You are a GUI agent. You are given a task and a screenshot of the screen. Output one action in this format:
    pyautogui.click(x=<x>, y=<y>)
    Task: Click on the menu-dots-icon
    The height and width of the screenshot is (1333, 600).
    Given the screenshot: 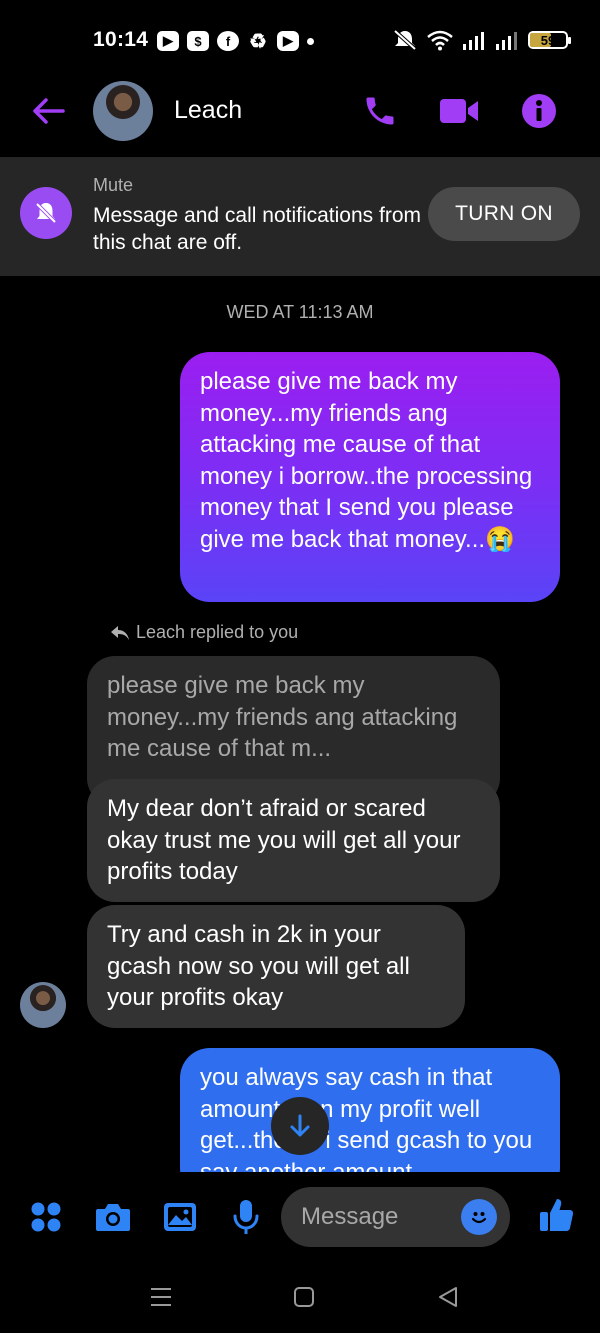 What is the action you would take?
    pyautogui.click(x=46, y=1217)
    